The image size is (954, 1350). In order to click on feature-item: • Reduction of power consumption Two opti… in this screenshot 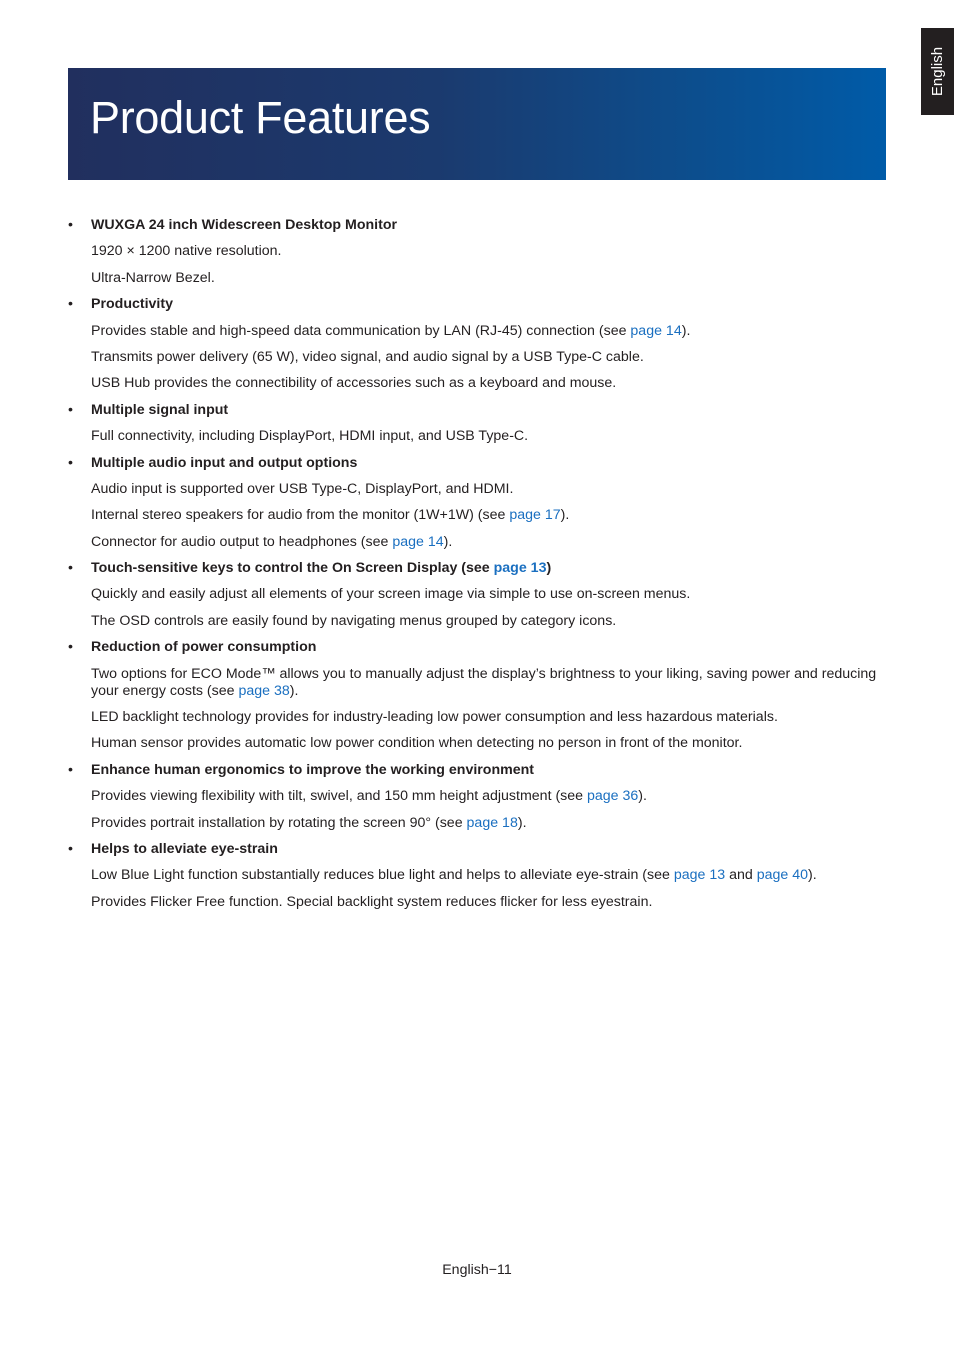, I will do `click(478, 695)`.